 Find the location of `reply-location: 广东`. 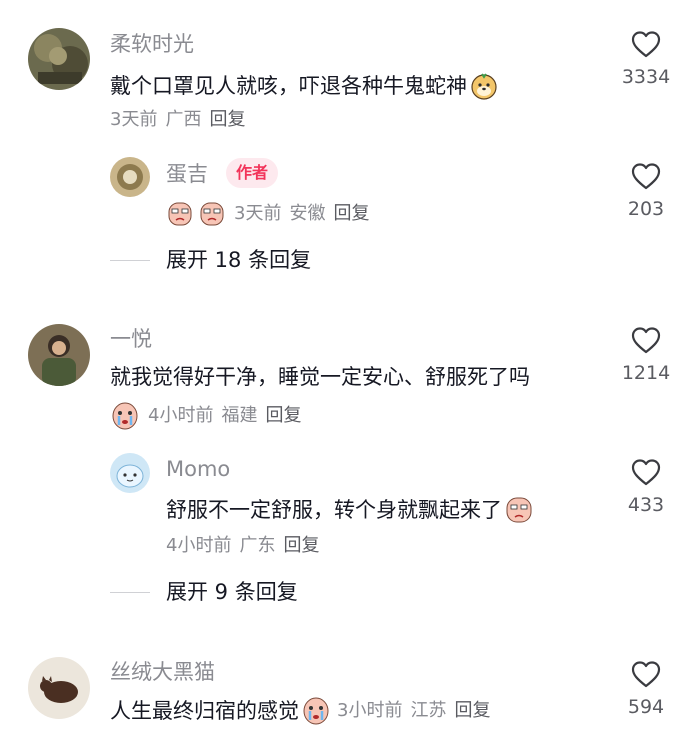

reply-location: 广东 is located at coordinates (257, 545).